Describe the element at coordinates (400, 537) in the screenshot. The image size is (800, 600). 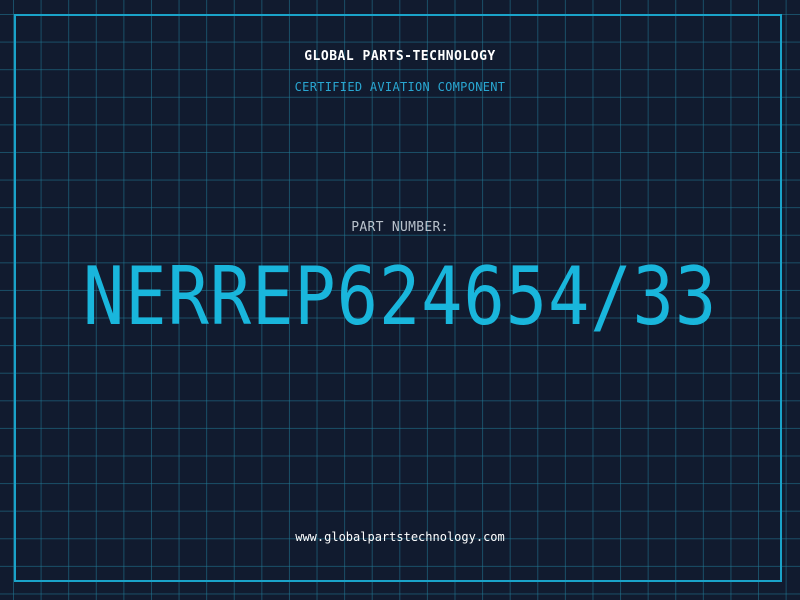
I see `website-url: www.globalpartstechnology.com` at that location.